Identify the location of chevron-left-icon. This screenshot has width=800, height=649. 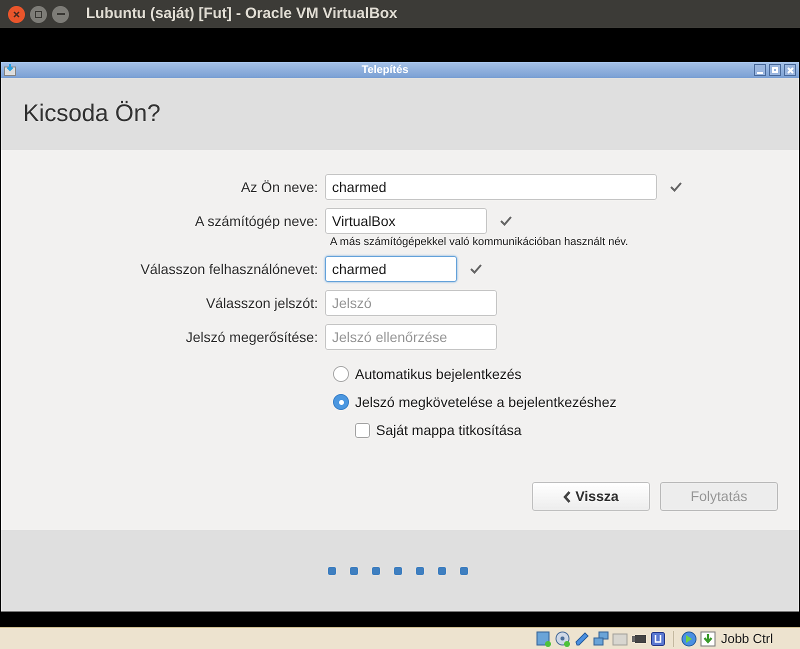
(567, 496).